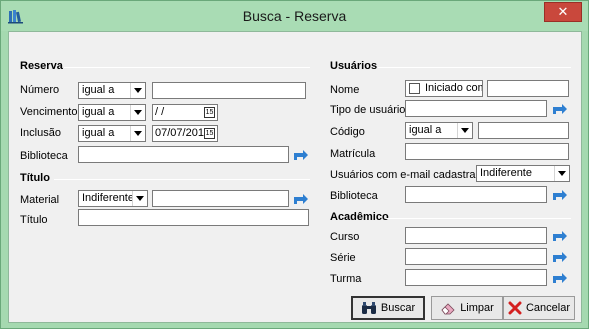  I want to click on tipo-usuario-label: Tipo de usuário, so click(368, 110).